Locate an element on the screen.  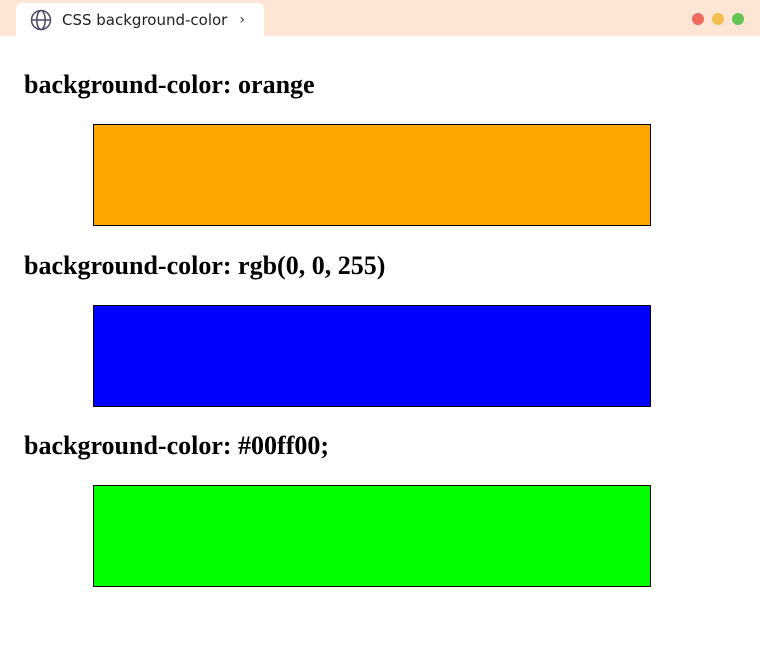
window-controls is located at coordinates (718, 19).